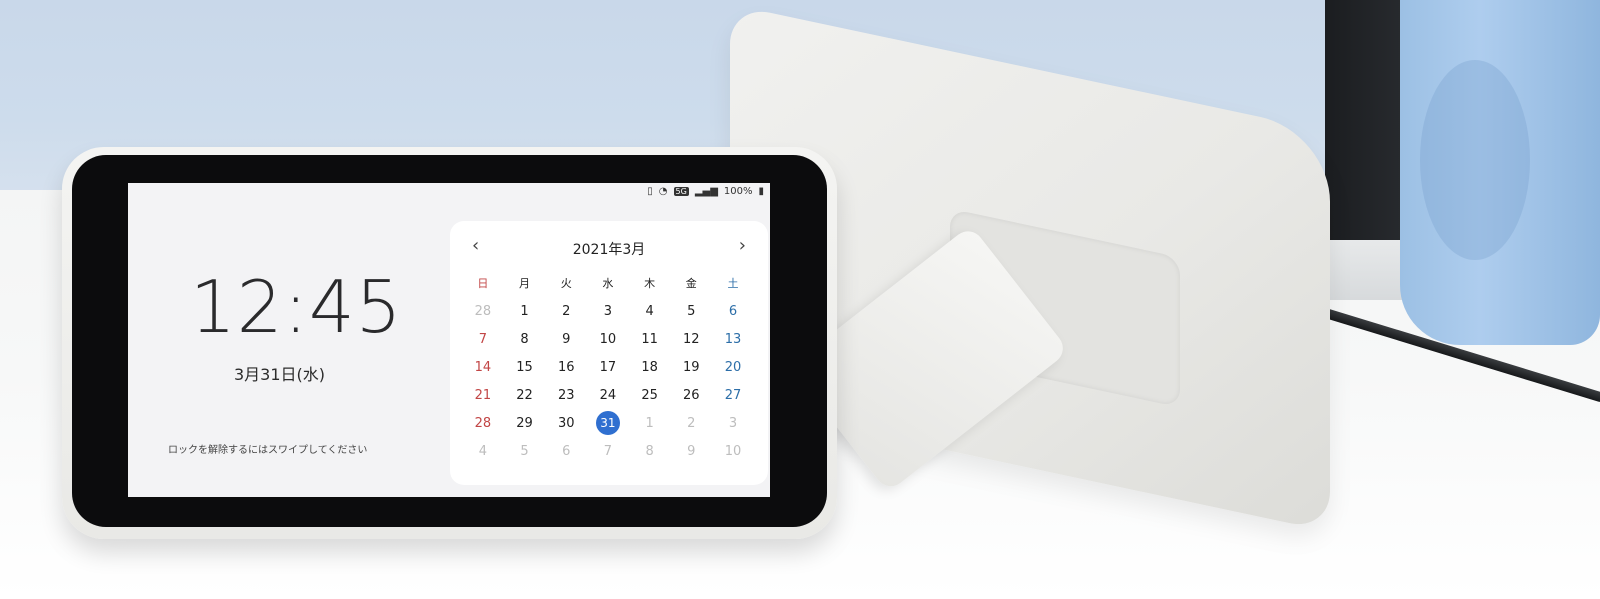 The image size is (1600, 599). I want to click on calendar-day-label: 31, so click(607, 423).